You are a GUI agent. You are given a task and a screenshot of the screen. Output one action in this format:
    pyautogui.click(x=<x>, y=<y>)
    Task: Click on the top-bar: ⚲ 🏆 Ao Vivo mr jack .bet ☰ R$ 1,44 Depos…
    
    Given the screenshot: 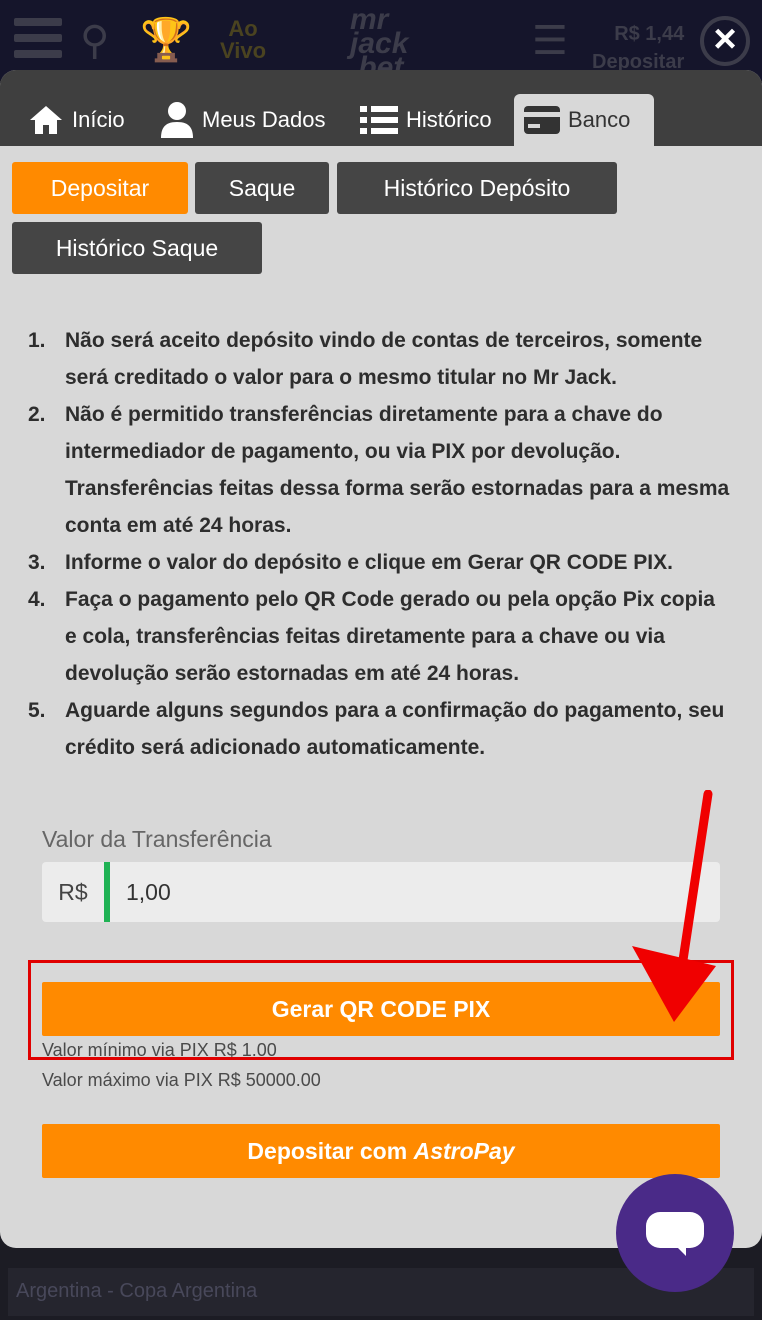 What is the action you would take?
    pyautogui.click(x=381, y=41)
    